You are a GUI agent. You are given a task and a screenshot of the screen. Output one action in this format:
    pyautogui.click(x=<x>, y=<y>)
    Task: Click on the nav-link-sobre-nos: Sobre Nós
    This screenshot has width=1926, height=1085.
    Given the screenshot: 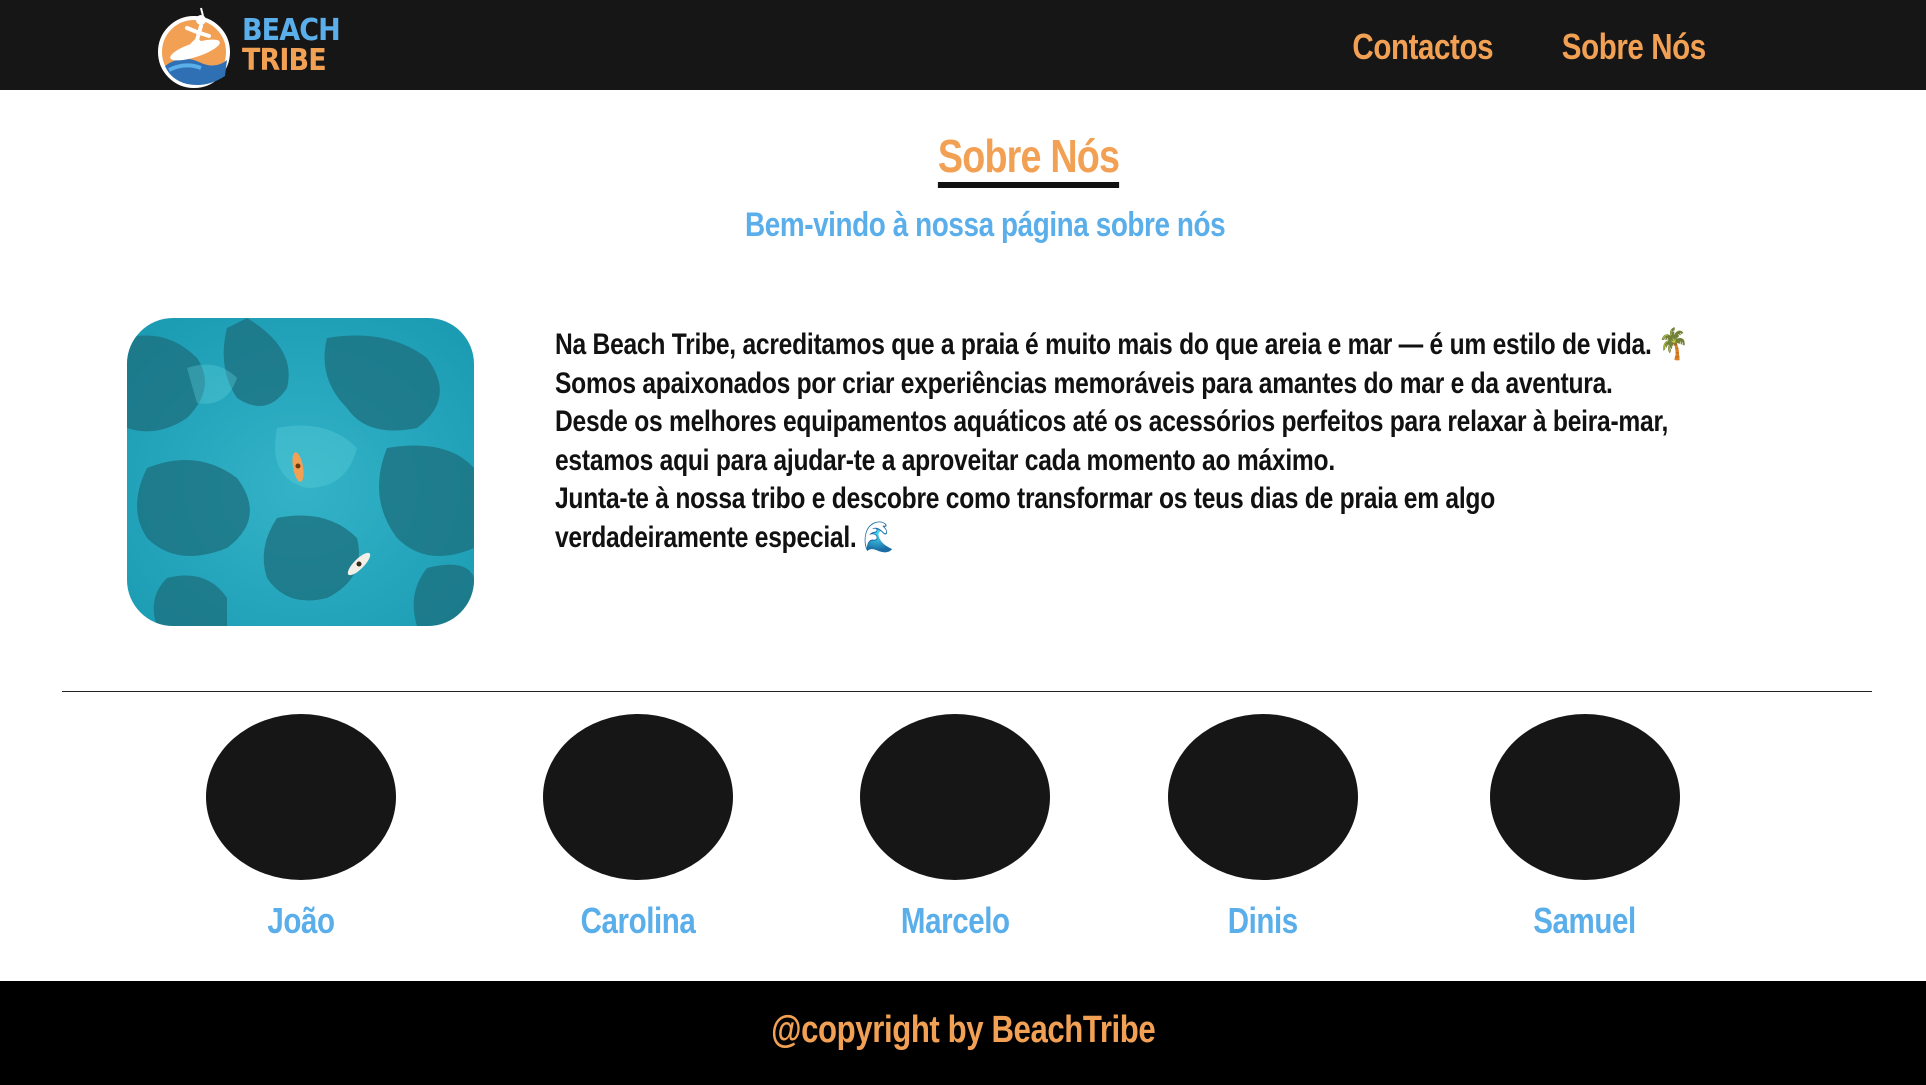 What is the action you would take?
    pyautogui.click(x=1634, y=47)
    